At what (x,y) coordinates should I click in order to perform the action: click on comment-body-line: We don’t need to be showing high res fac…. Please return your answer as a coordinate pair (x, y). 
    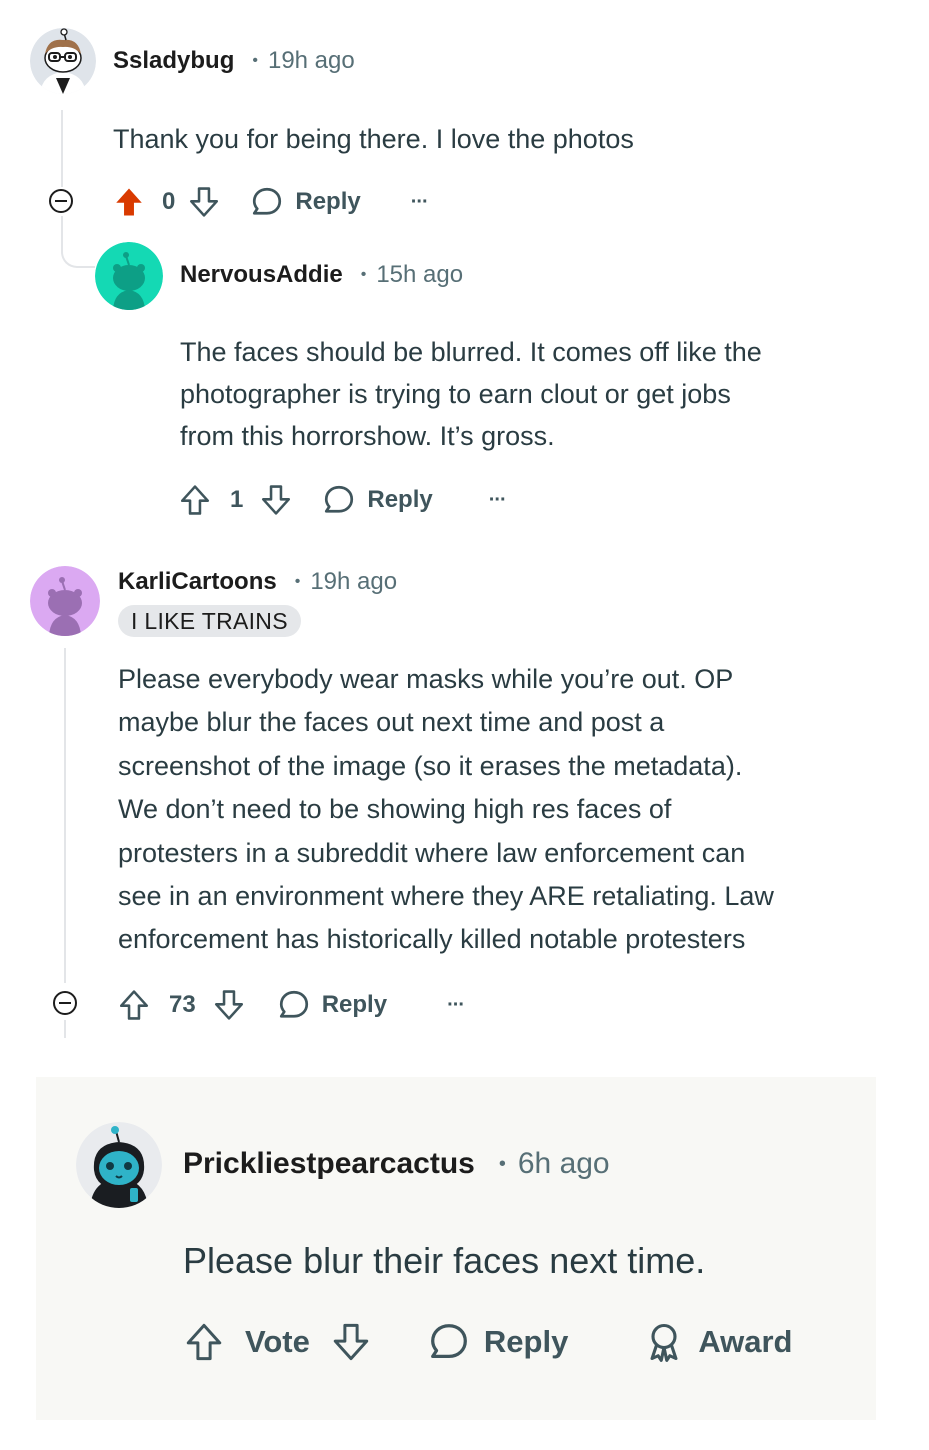
    Looking at the image, I should click on (395, 809).